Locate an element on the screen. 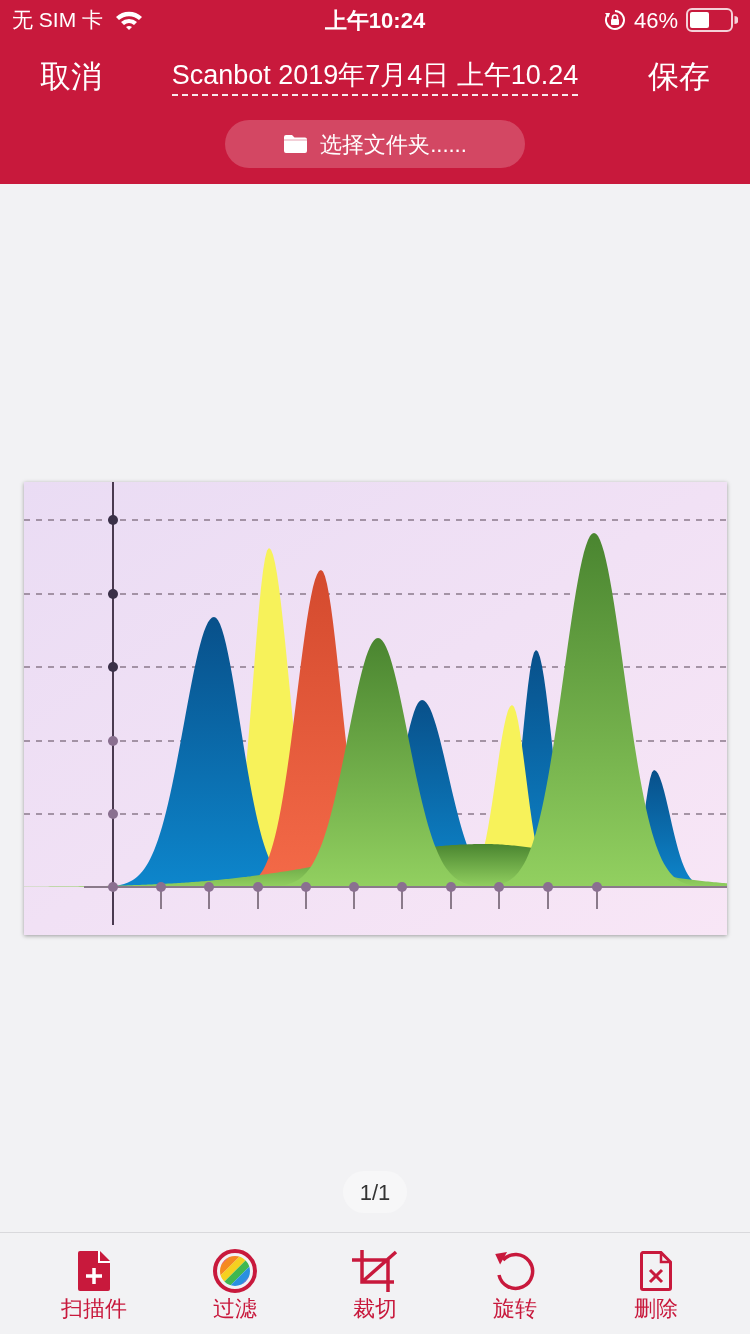 This screenshot has height=1334, width=750. title-field: Scanbot 2019年7月4日 上午10.24 is located at coordinates (375, 77).